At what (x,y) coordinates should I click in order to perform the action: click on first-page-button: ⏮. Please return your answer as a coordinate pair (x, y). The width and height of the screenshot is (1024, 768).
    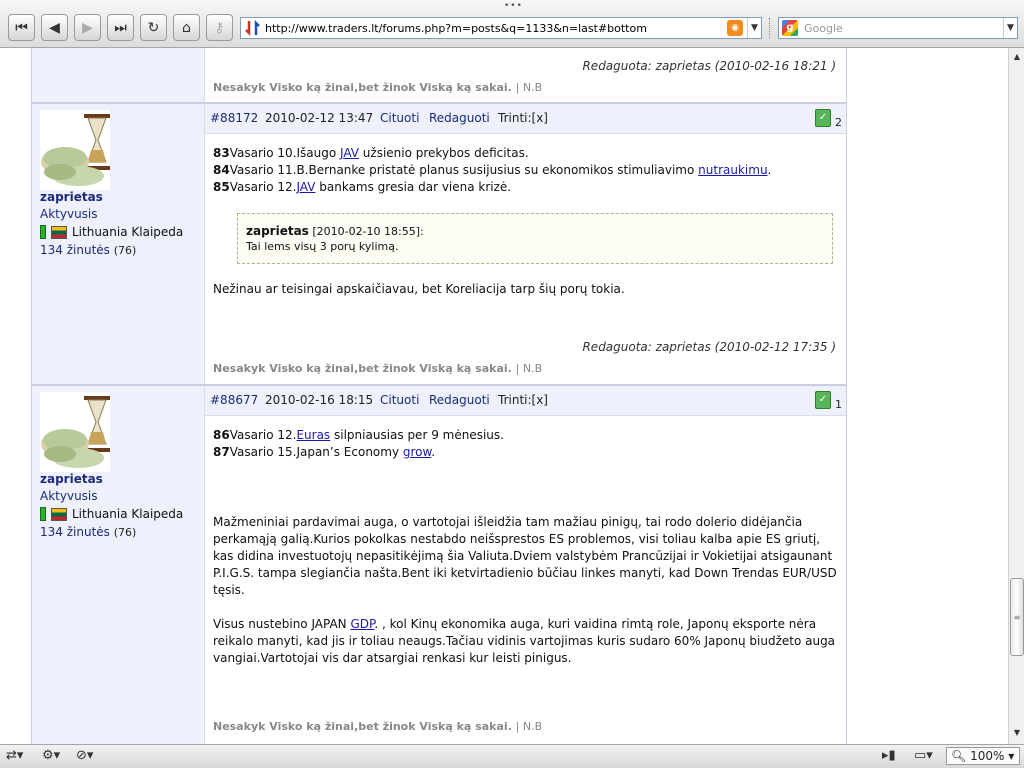
    Looking at the image, I should click on (21, 27).